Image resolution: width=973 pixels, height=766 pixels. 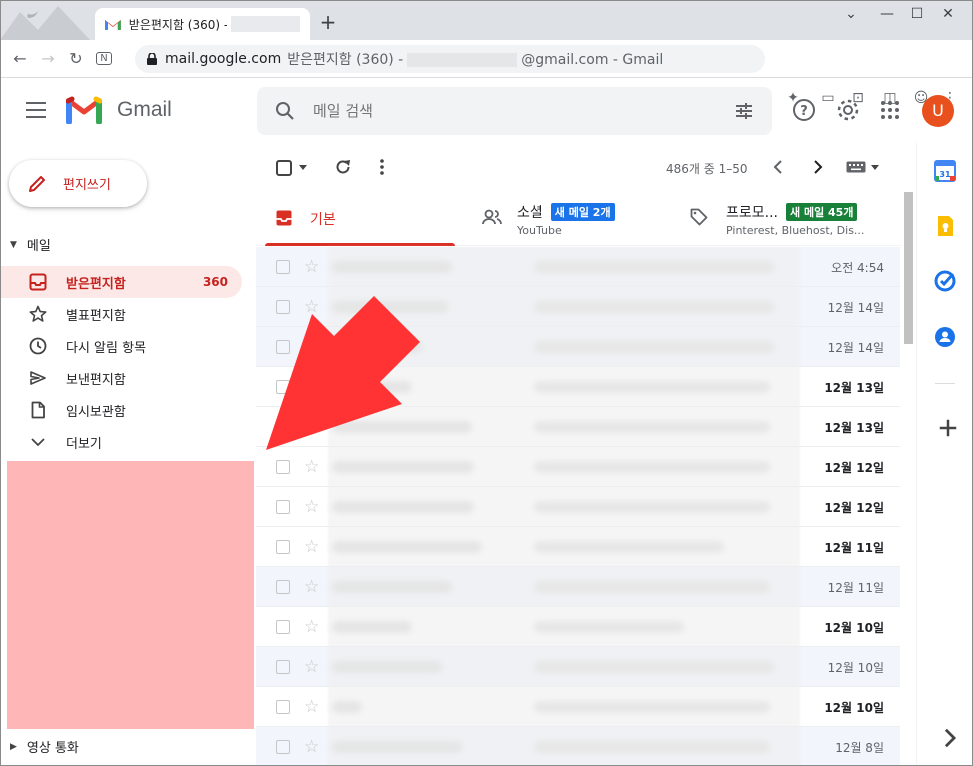 What do you see at coordinates (303, 168) in the screenshot?
I see `select-dropdown-icon` at bounding box center [303, 168].